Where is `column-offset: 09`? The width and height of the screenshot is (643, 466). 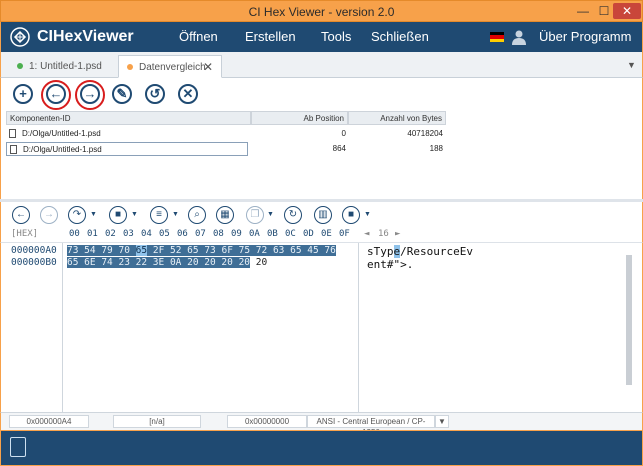
column-offset: 09 is located at coordinates (236, 234).